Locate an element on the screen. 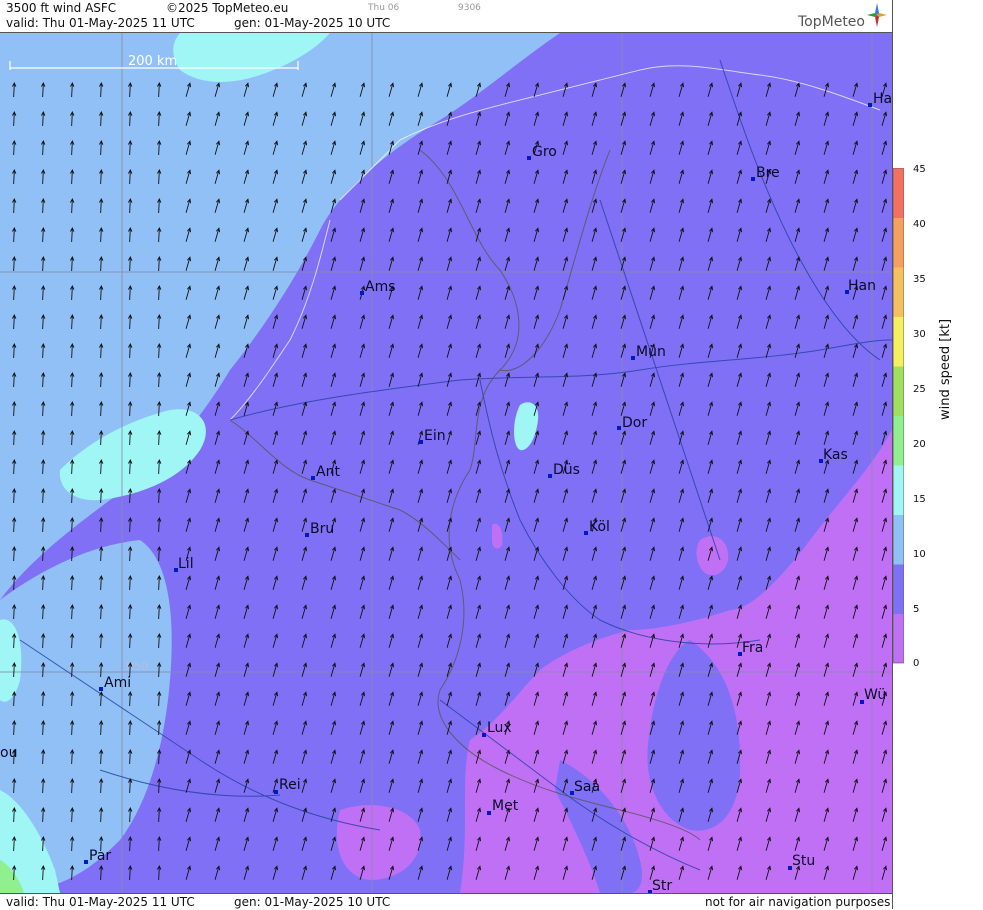 The height and width of the screenshot is (910, 983). city-label: Str is located at coordinates (662, 885).